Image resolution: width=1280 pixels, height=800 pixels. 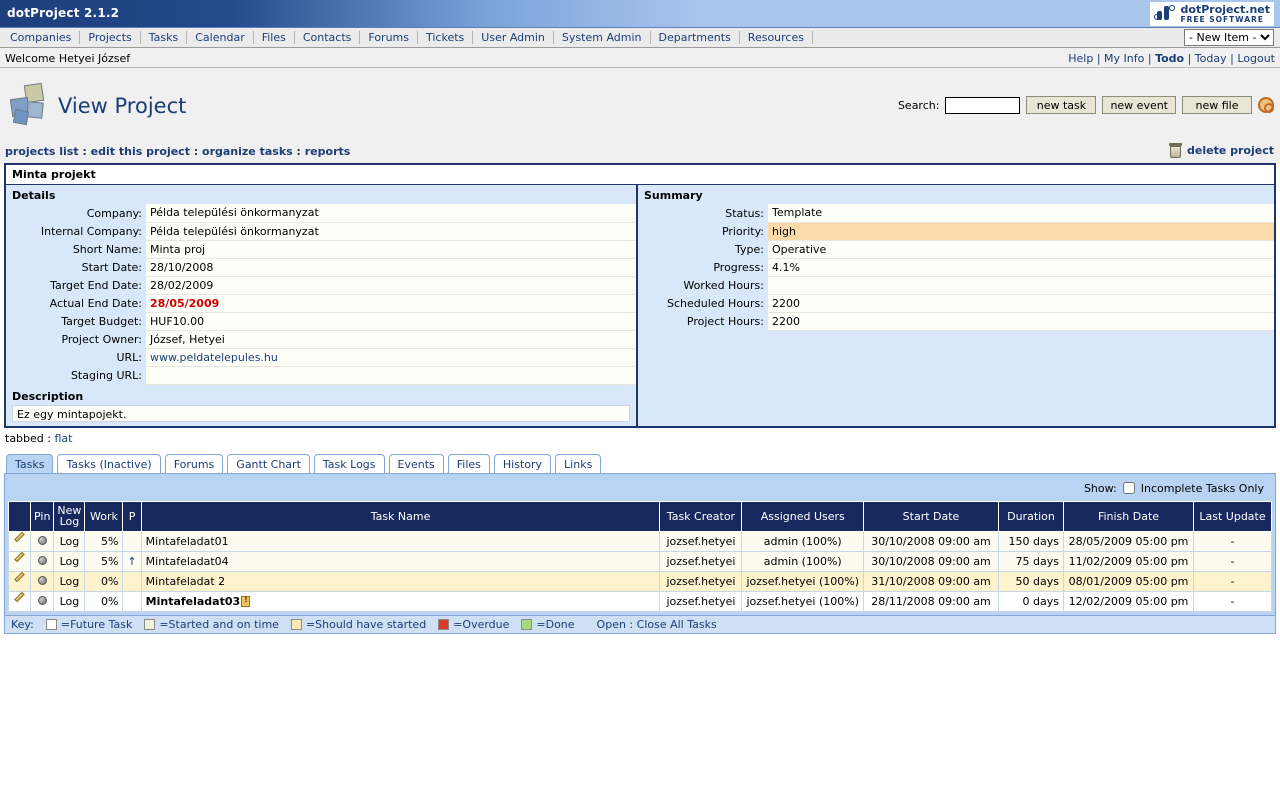 I want to click on crumb-edit-this-project: edit this project, so click(x=140, y=151).